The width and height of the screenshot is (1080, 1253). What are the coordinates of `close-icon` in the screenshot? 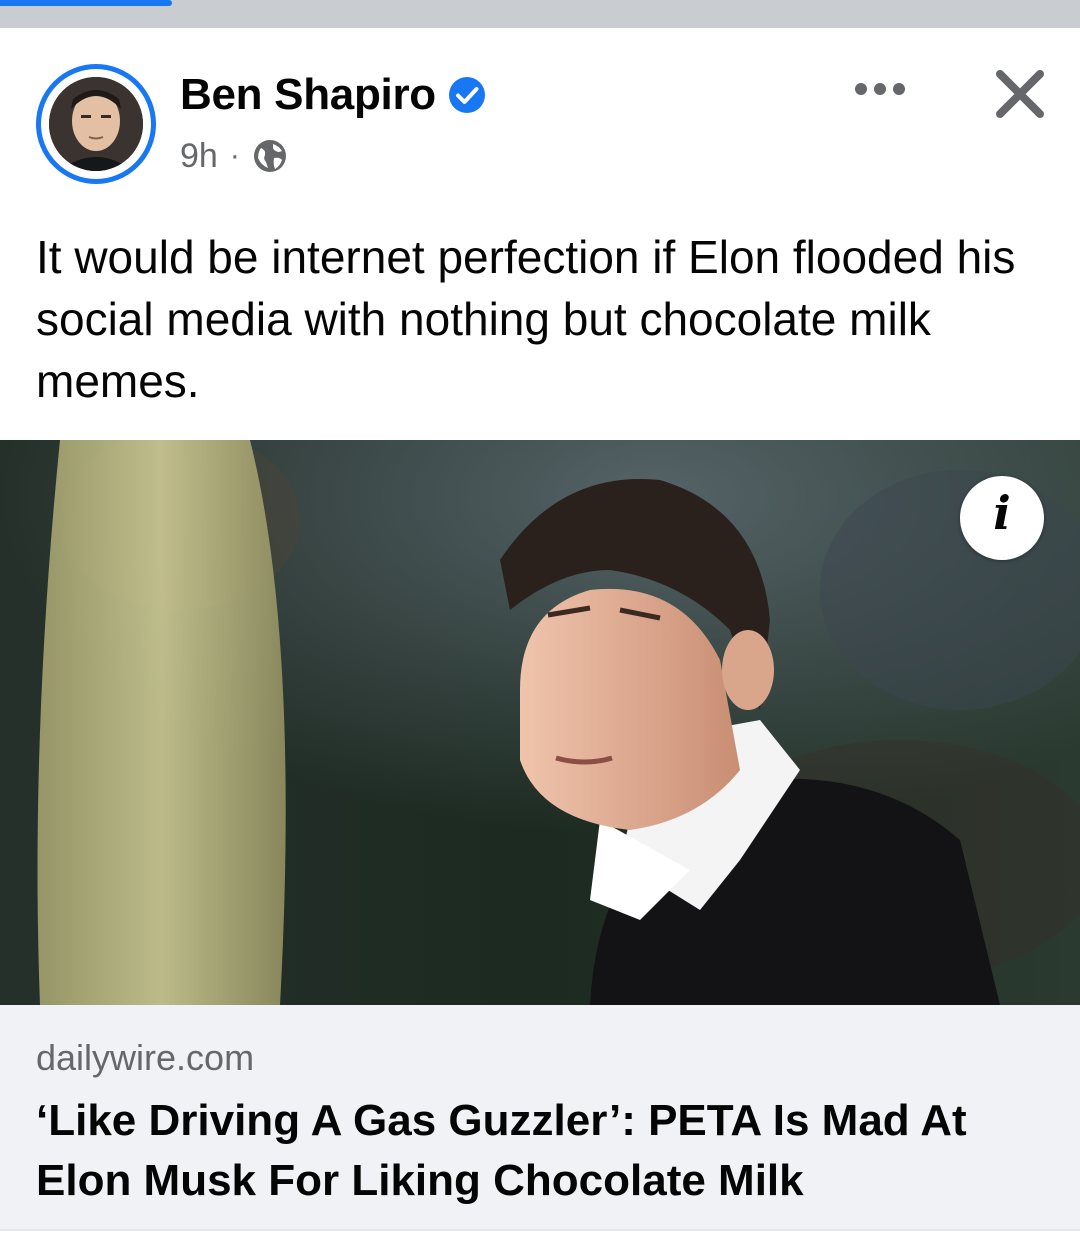 It's located at (1020, 94).